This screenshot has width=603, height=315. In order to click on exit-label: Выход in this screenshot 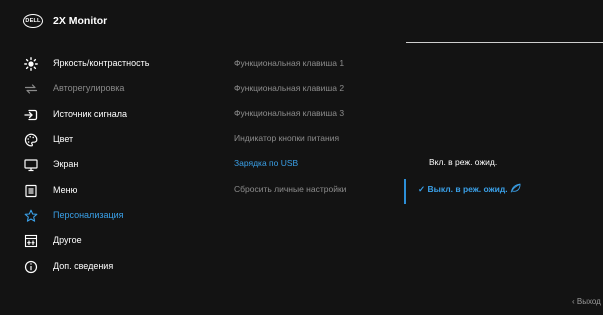, I will do `click(588, 301)`.